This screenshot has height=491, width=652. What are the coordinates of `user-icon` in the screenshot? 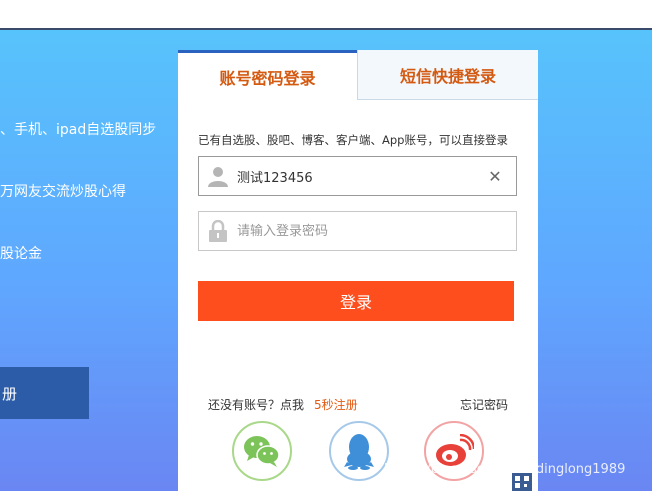 It's located at (218, 176).